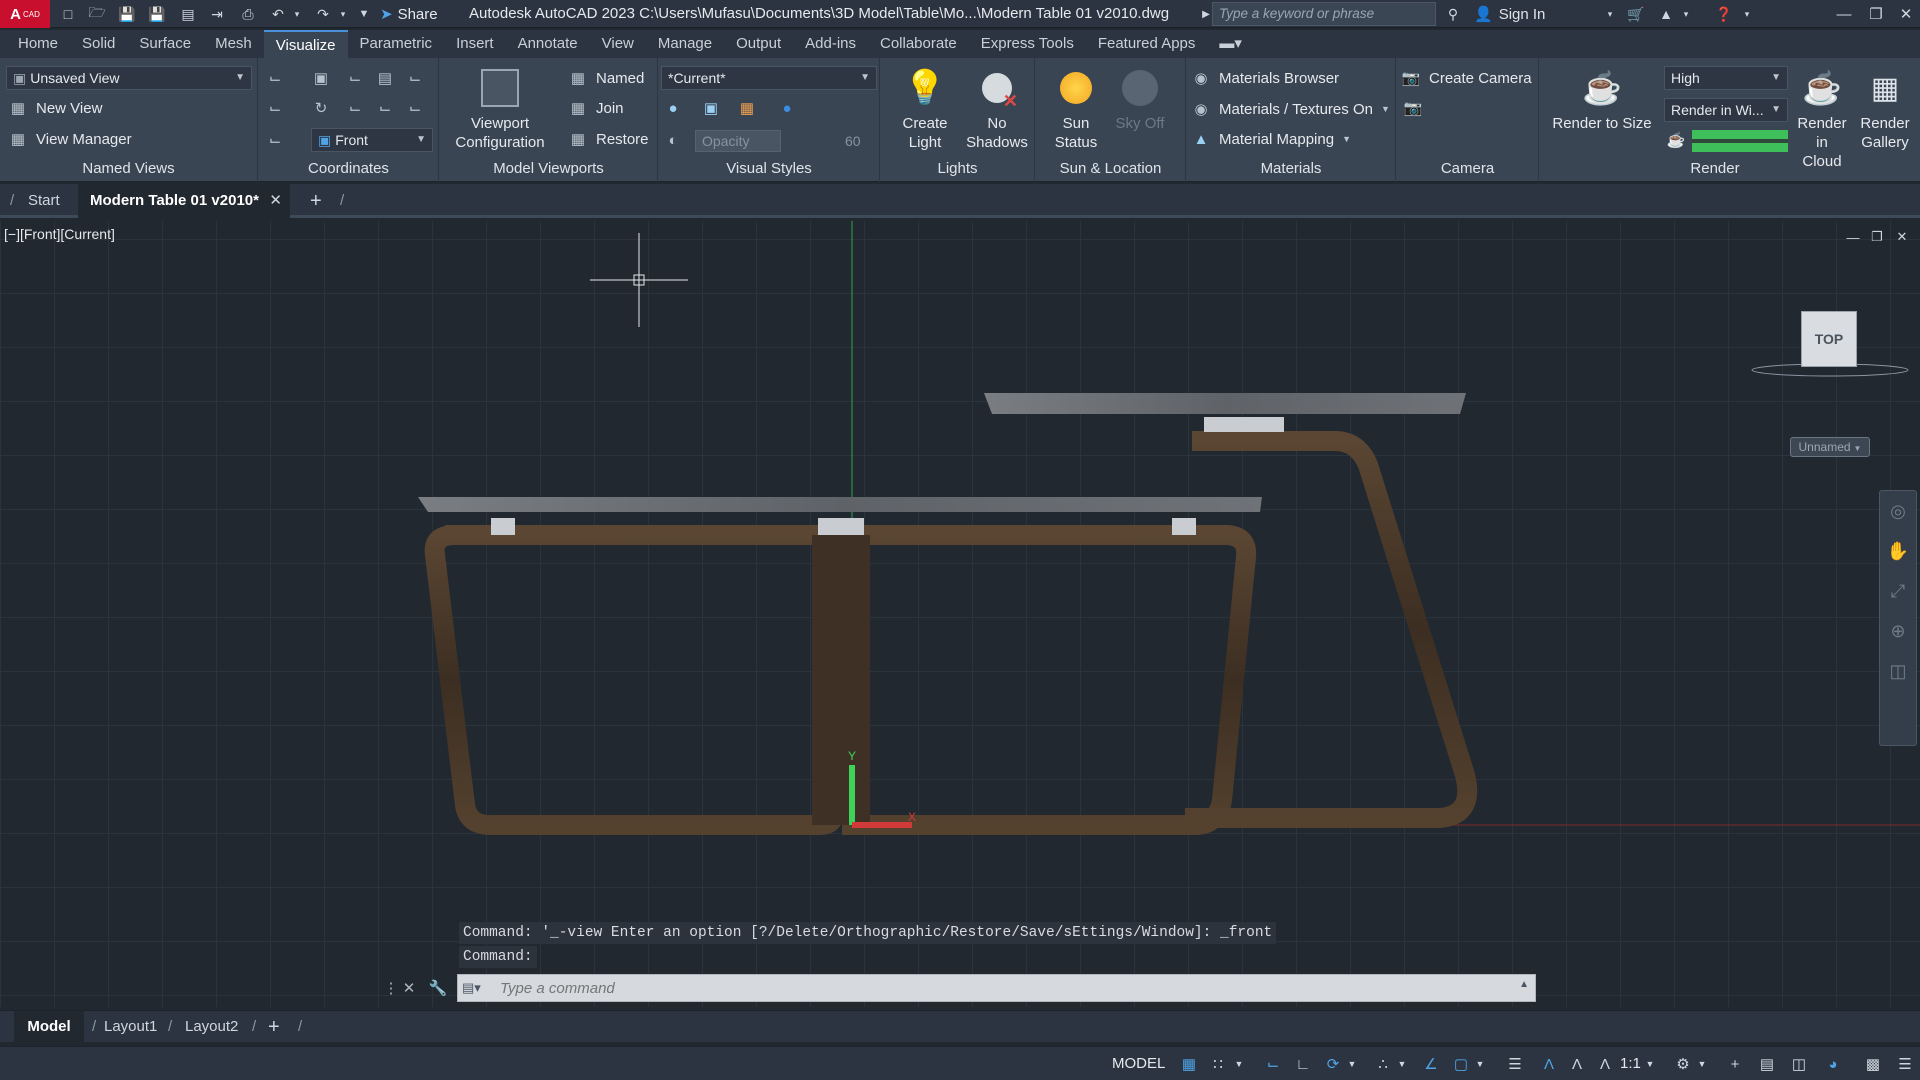  What do you see at coordinates (1230, 44) in the screenshot?
I see `ribbon-toggle-icon: ▬▾` at bounding box center [1230, 44].